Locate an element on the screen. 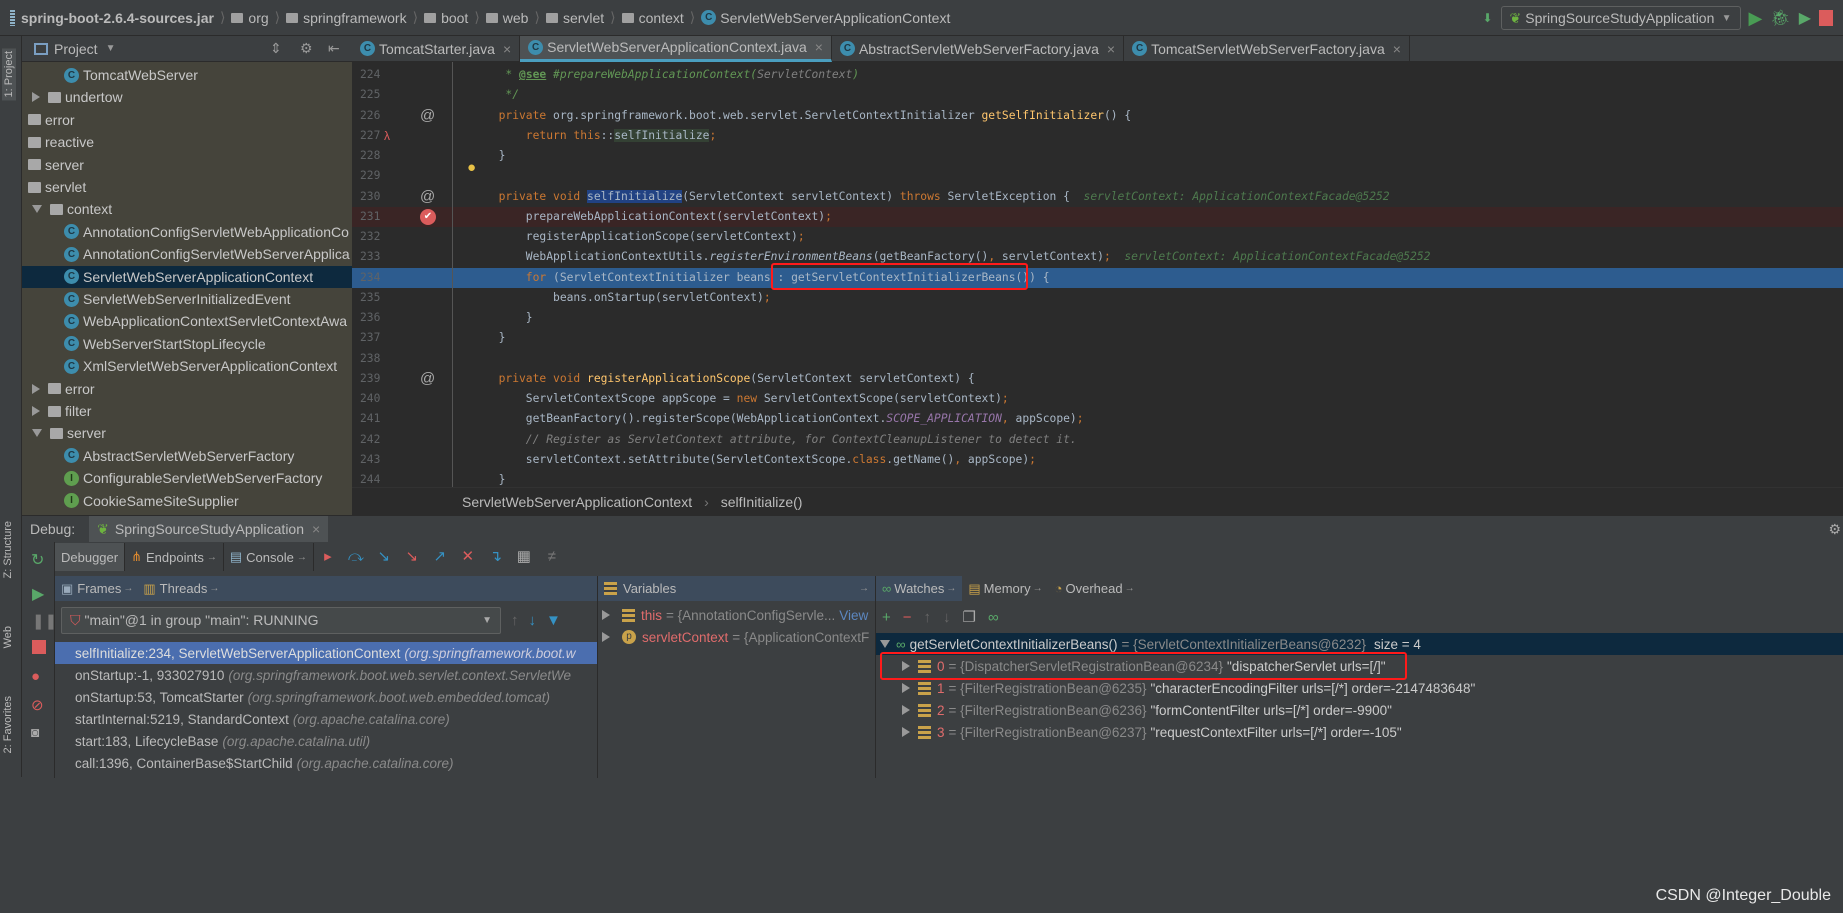 The width and height of the screenshot is (1843, 913). chevron-down-icon: ▼ is located at coordinates (111, 48).